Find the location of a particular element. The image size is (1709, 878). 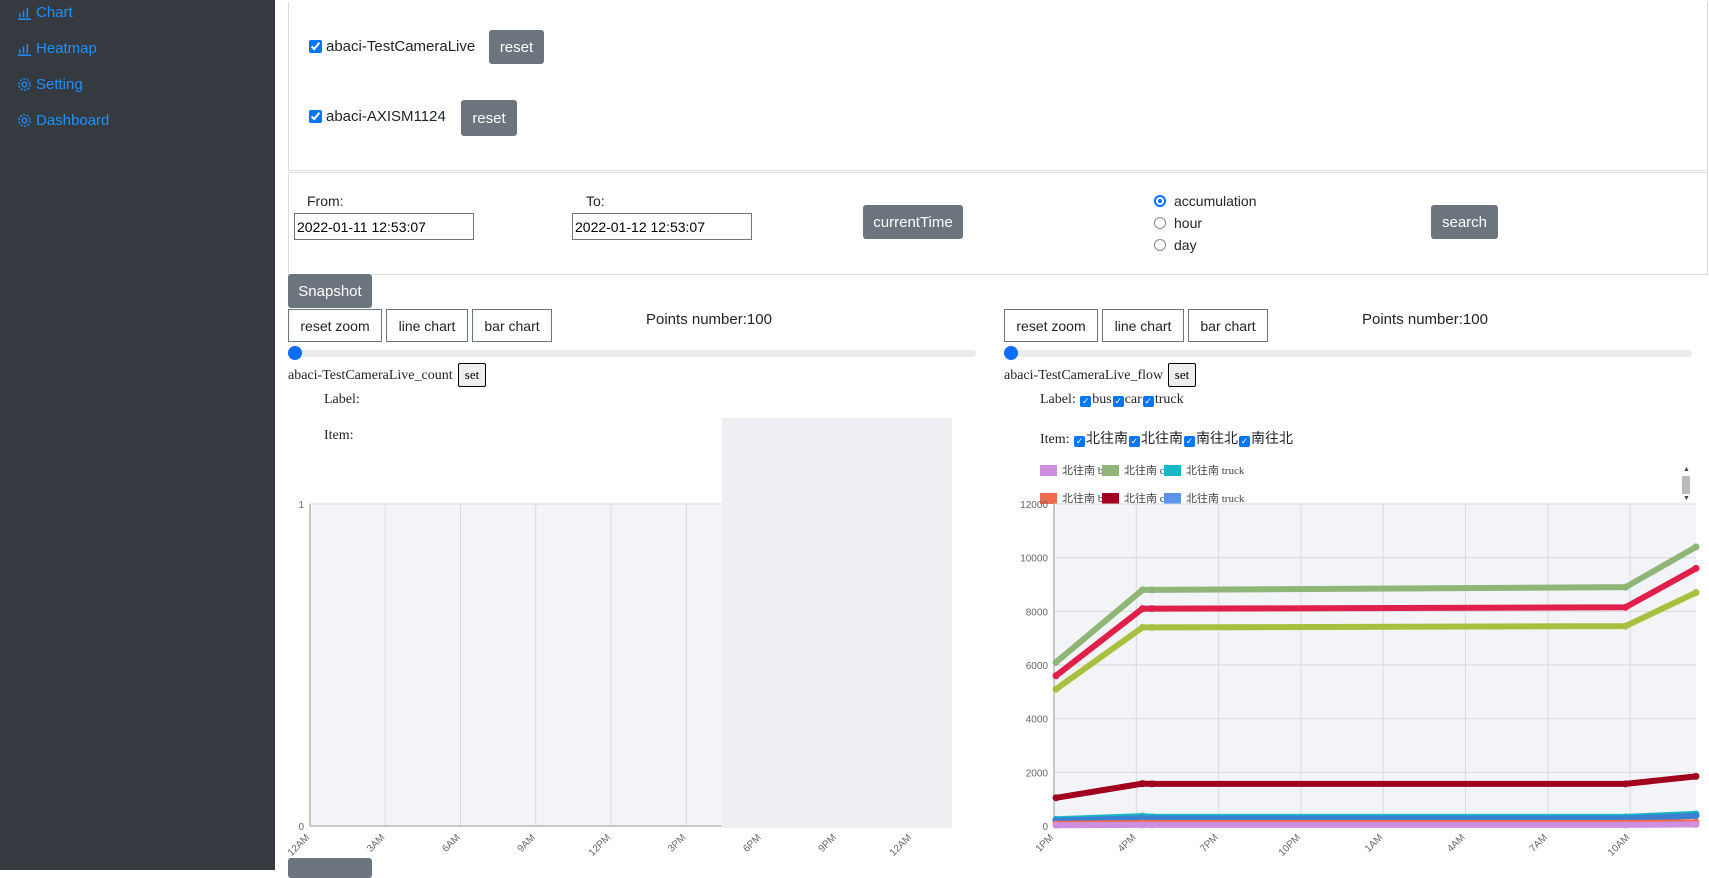

from-input is located at coordinates (384, 226).